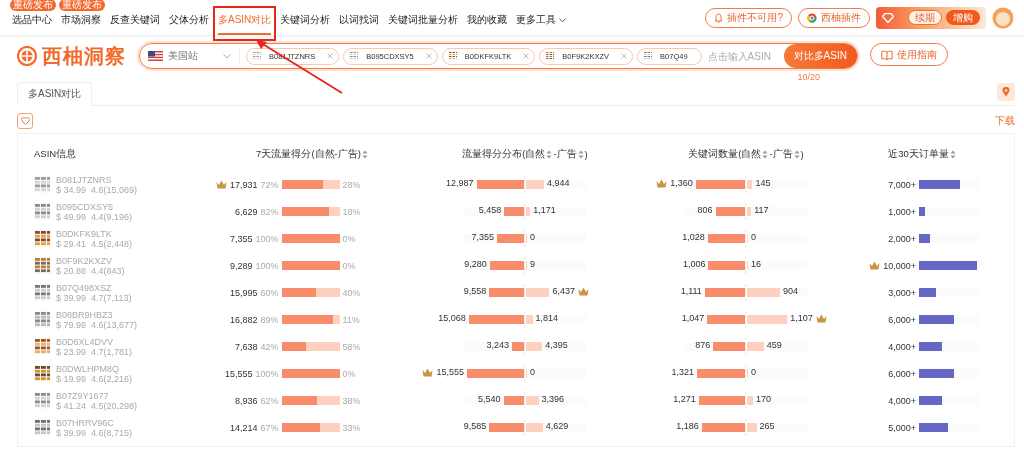 The image size is (1024, 452). Describe the element at coordinates (487, 24) in the screenshot. I see `nav-item: 我的收藏` at that location.